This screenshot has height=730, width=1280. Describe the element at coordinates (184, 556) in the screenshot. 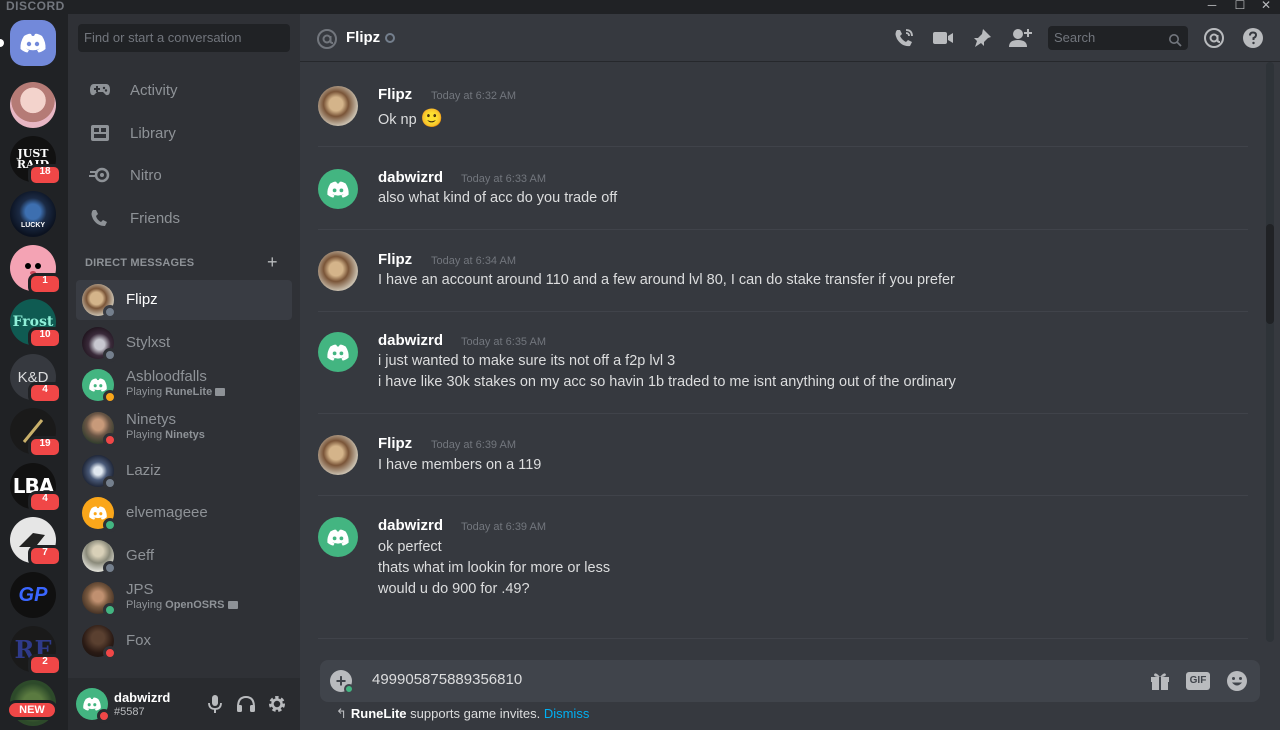

I see `dm-item-geff: Geff` at that location.